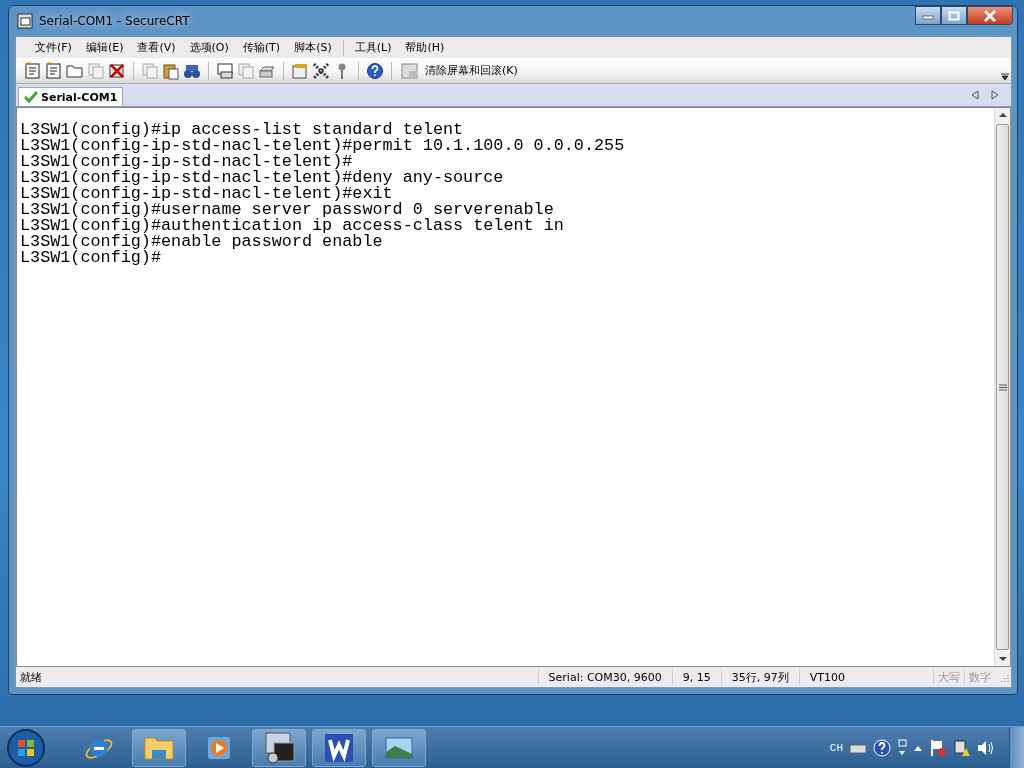 The width and height of the screenshot is (1024, 768). I want to click on menu-item: 工具(L), so click(373, 47).